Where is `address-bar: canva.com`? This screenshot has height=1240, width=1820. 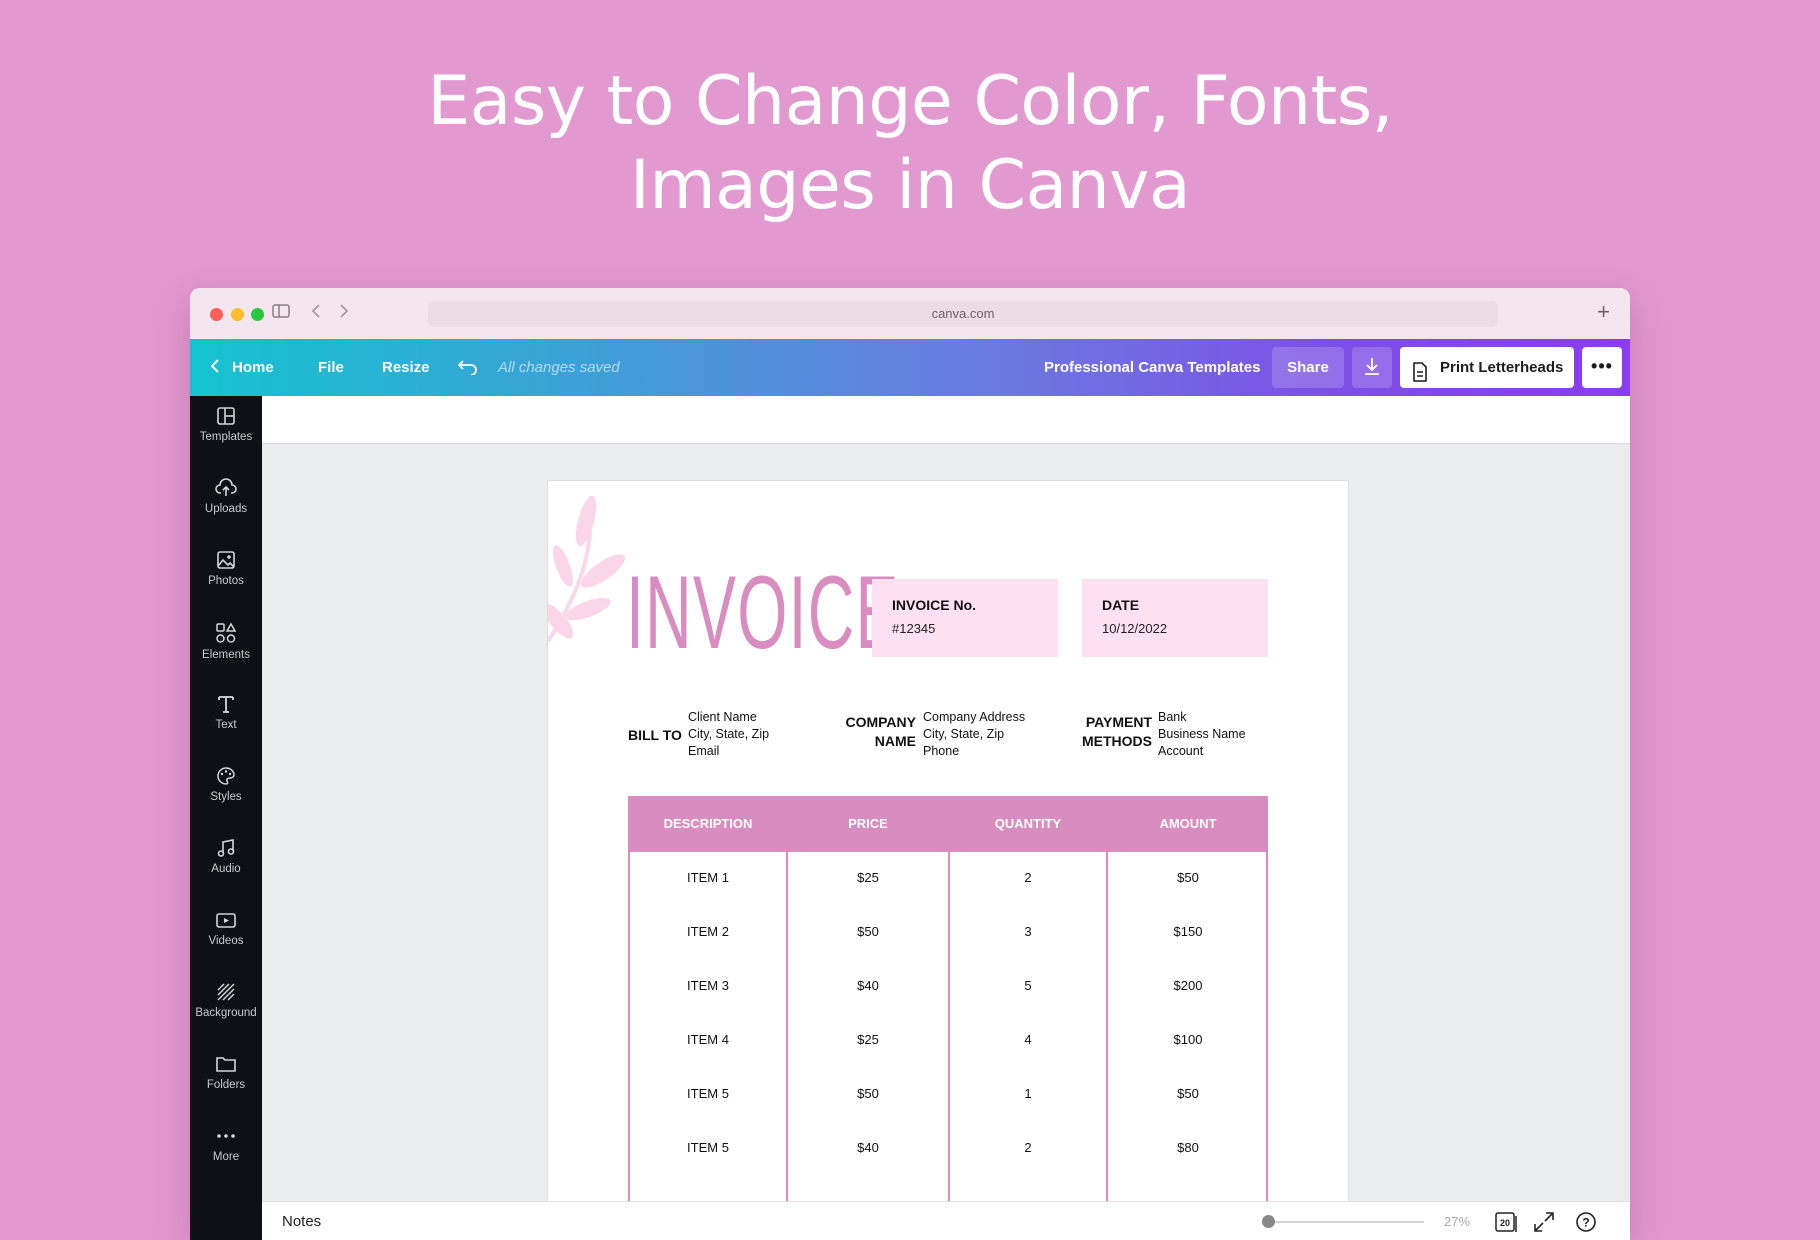
address-bar: canva.com is located at coordinates (963, 314).